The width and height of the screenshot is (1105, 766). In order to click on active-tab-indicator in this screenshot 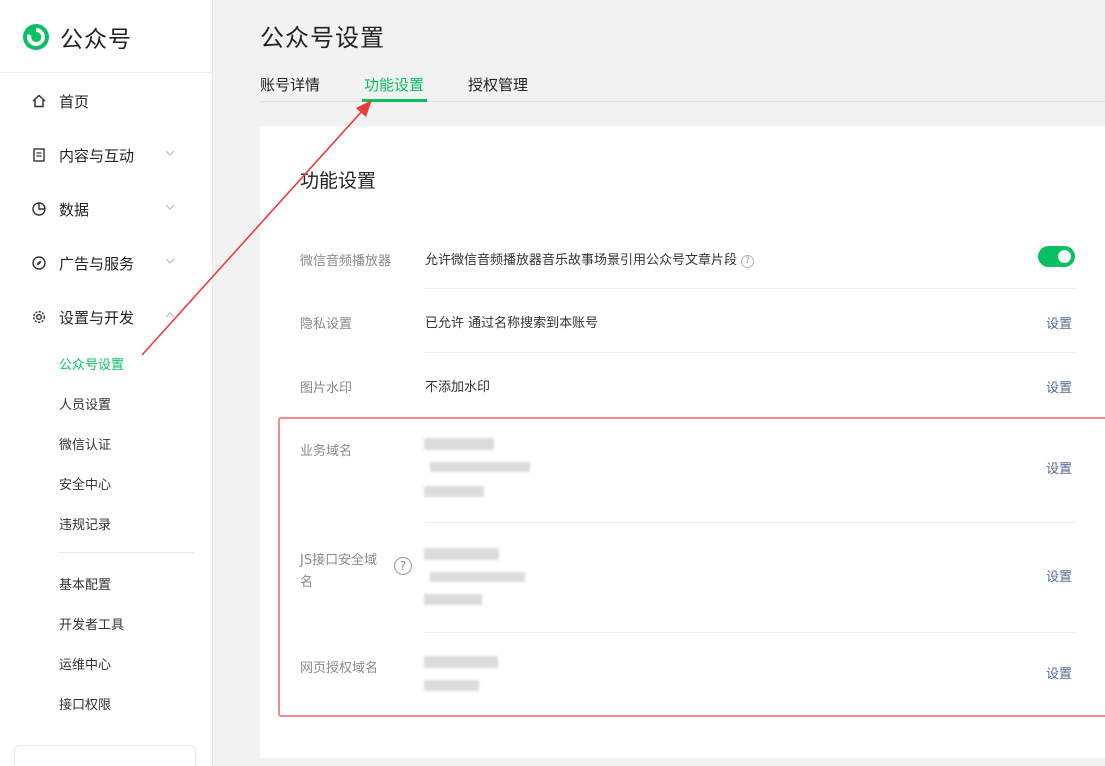, I will do `click(394, 100)`.